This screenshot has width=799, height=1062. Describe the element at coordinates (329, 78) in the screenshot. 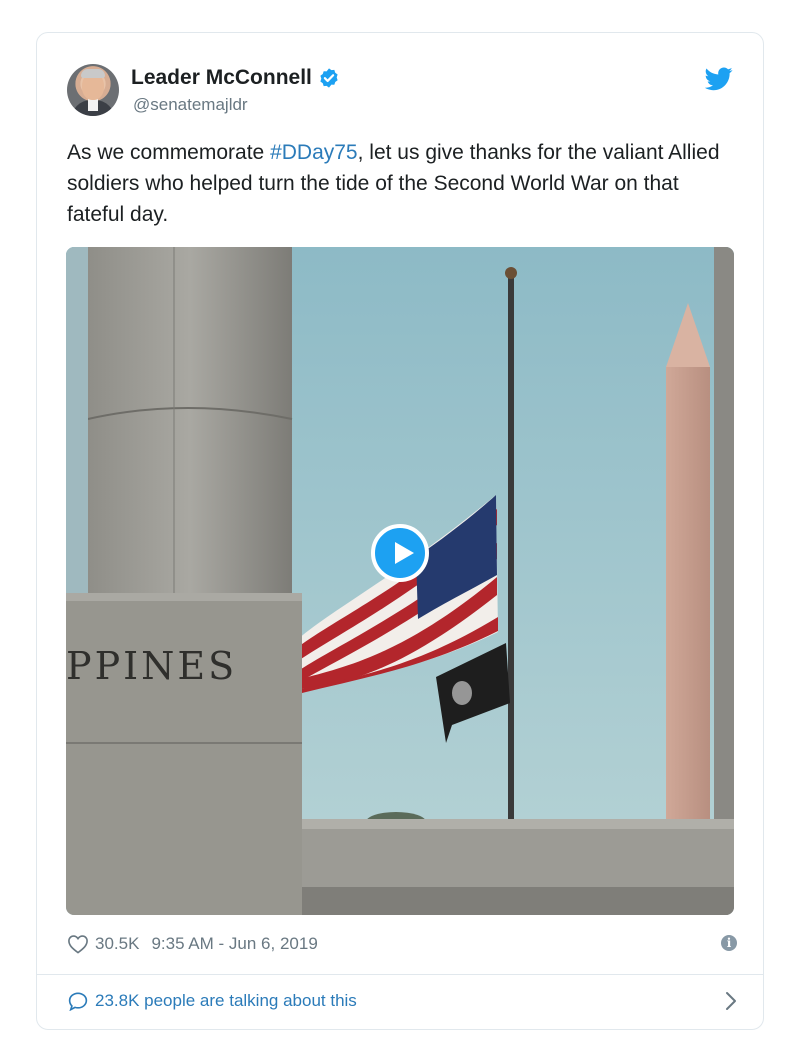

I see `verified-badge-icon` at that location.